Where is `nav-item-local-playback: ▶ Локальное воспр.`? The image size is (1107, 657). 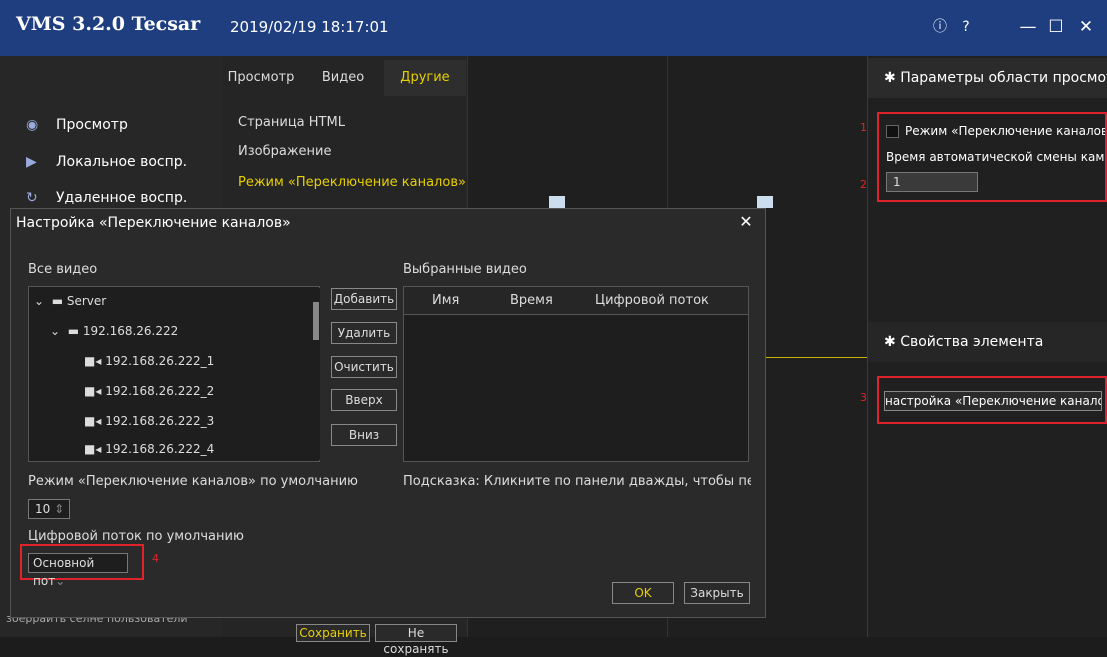
nav-item-local-playback: ▶ Локальное воспр. is located at coordinates (106, 166).